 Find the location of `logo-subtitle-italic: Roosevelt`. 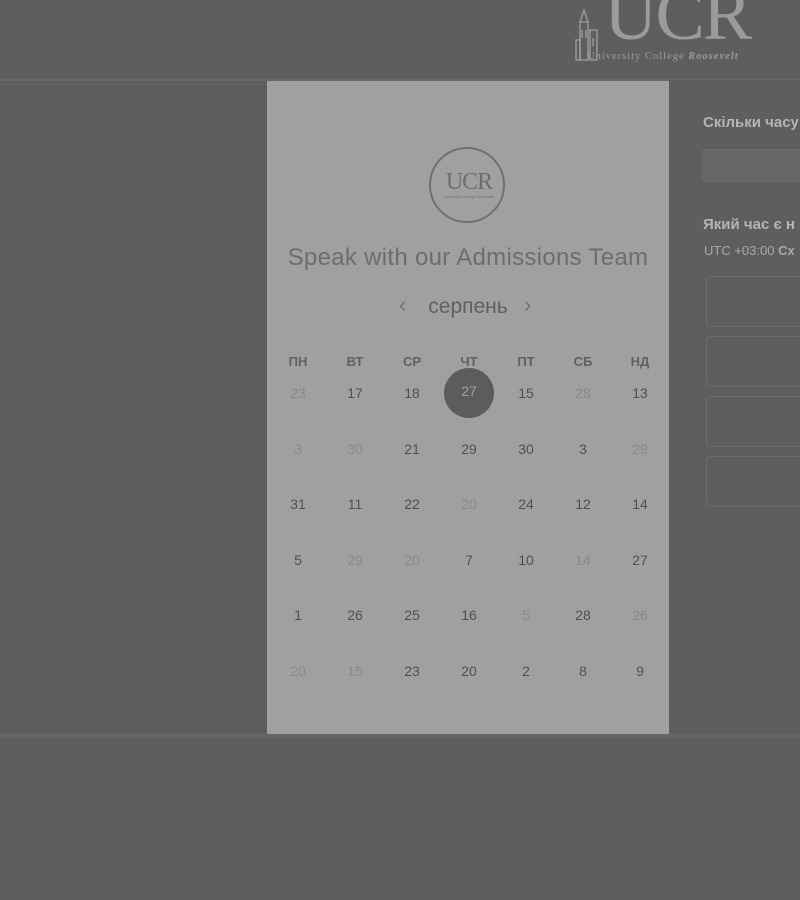

logo-subtitle-italic: Roosevelt is located at coordinates (713, 56).